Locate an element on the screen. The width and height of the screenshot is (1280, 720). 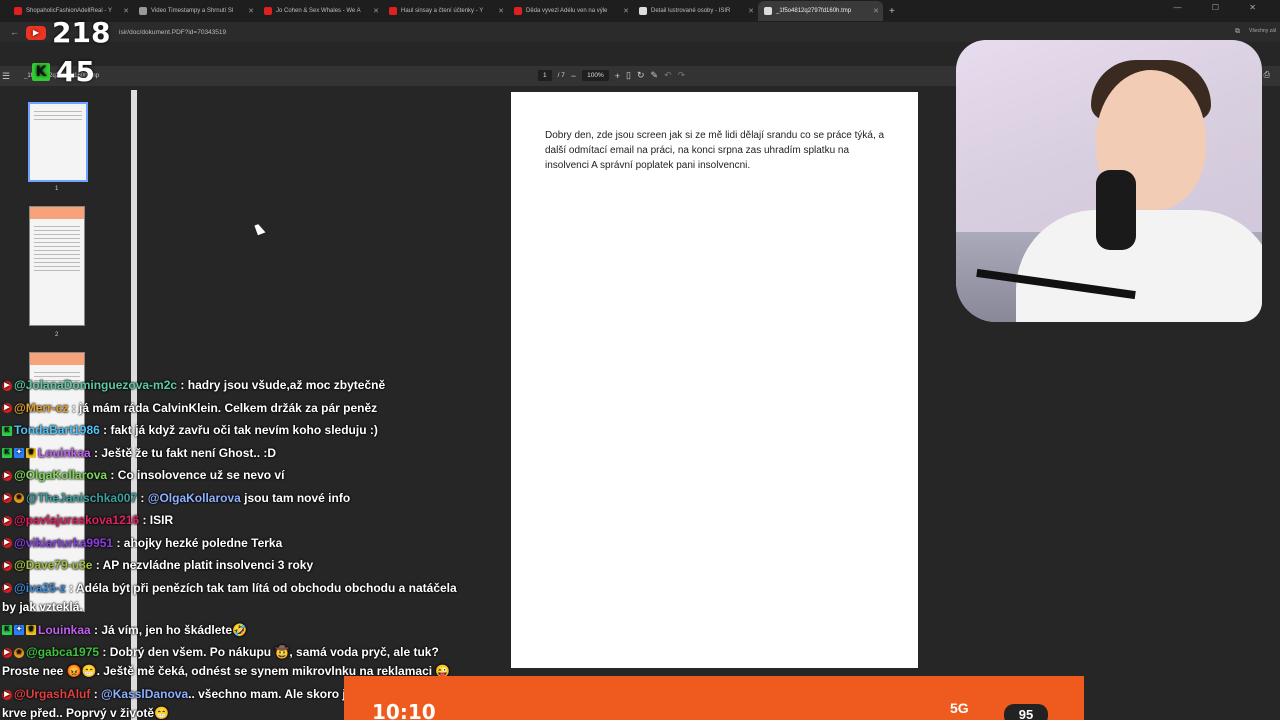
browser-tab: Haul sinsay a čtení účtenky - Y ✕ is located at coordinates (445, 11).